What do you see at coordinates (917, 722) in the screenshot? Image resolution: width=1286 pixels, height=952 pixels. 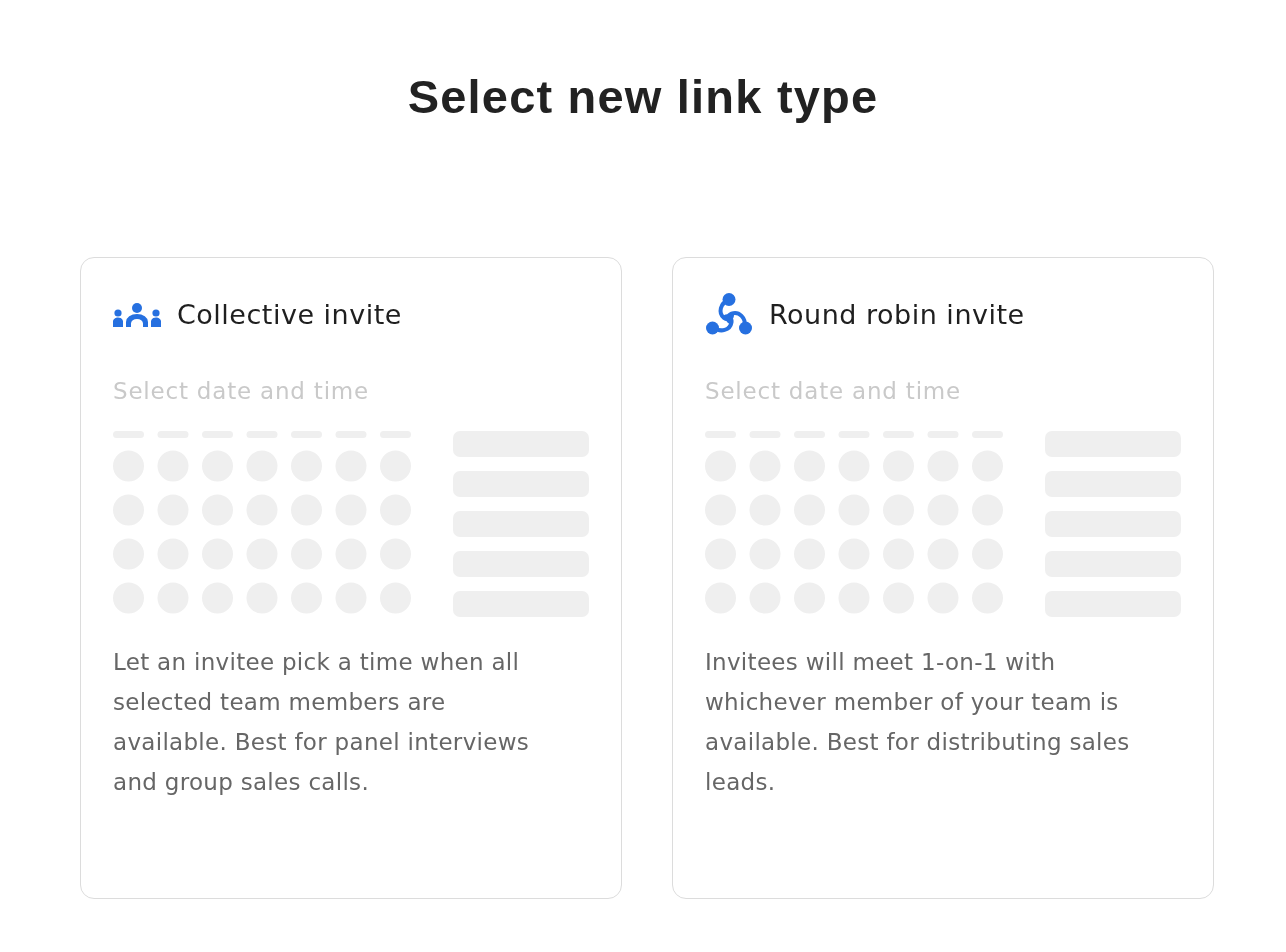 I see `card-description: Invitees will meet 1-on-1 with whichever member of your team is available. Best for distributing sales leads.` at bounding box center [917, 722].